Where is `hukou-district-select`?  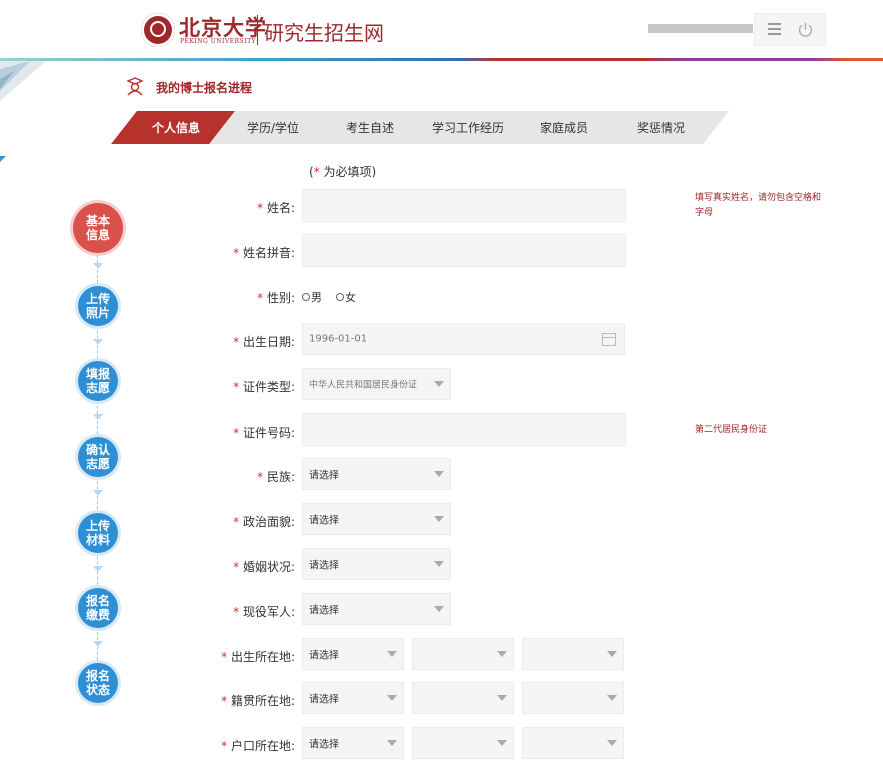
hukou-district-select is located at coordinates (573, 743).